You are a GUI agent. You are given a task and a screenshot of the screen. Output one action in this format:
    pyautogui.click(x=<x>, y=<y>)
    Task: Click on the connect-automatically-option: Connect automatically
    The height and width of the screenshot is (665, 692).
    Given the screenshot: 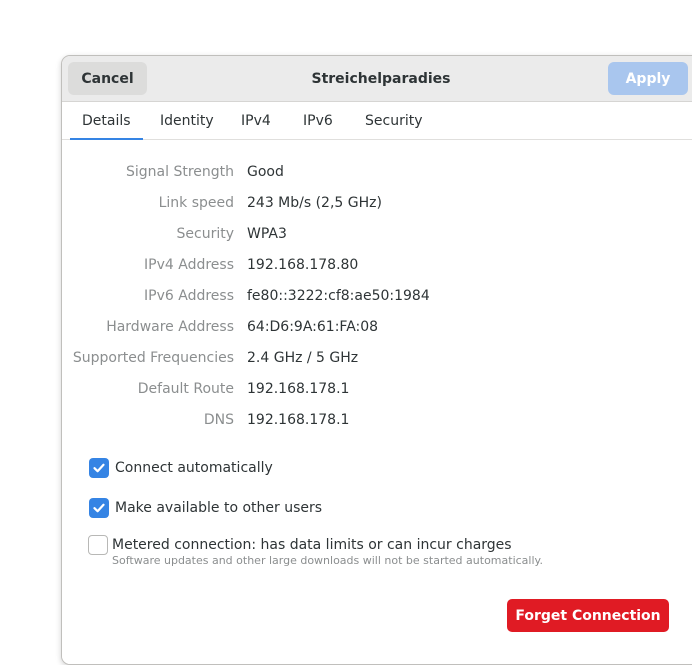 What is the action you would take?
    pyautogui.click(x=181, y=468)
    